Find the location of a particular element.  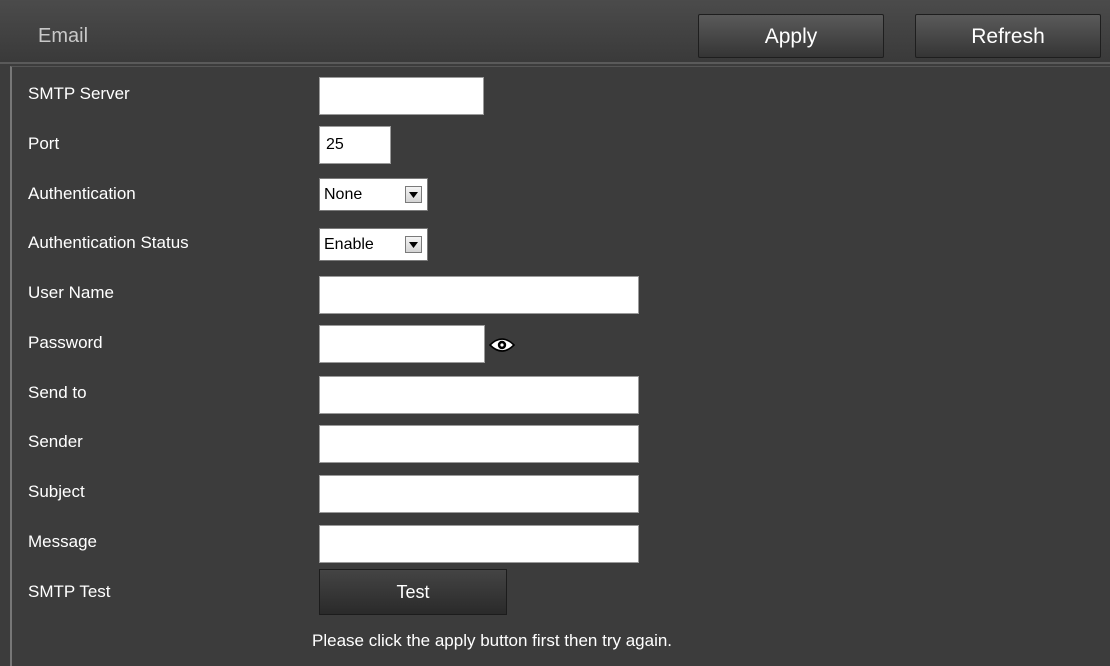

authentication-status-select: Enable is located at coordinates (373, 244).